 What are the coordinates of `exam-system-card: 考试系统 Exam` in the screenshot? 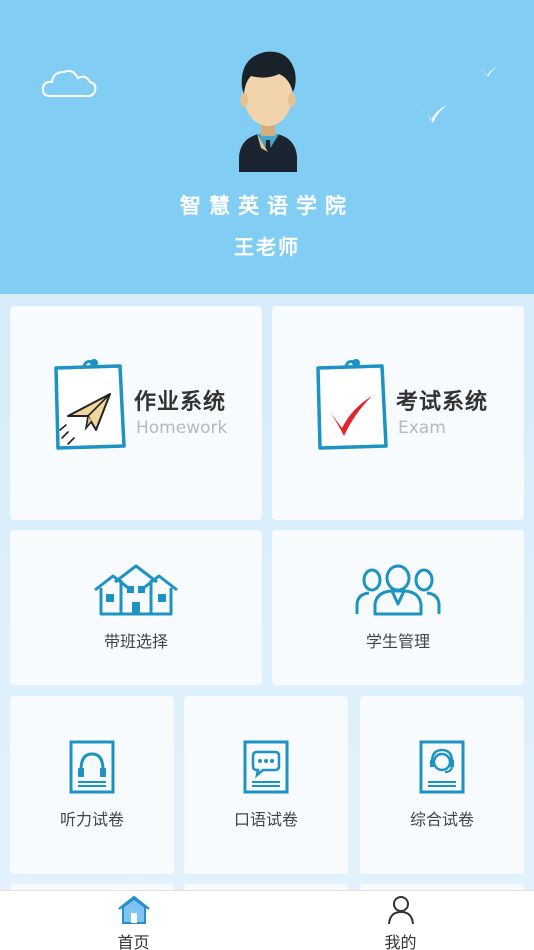 It's located at (398, 413).